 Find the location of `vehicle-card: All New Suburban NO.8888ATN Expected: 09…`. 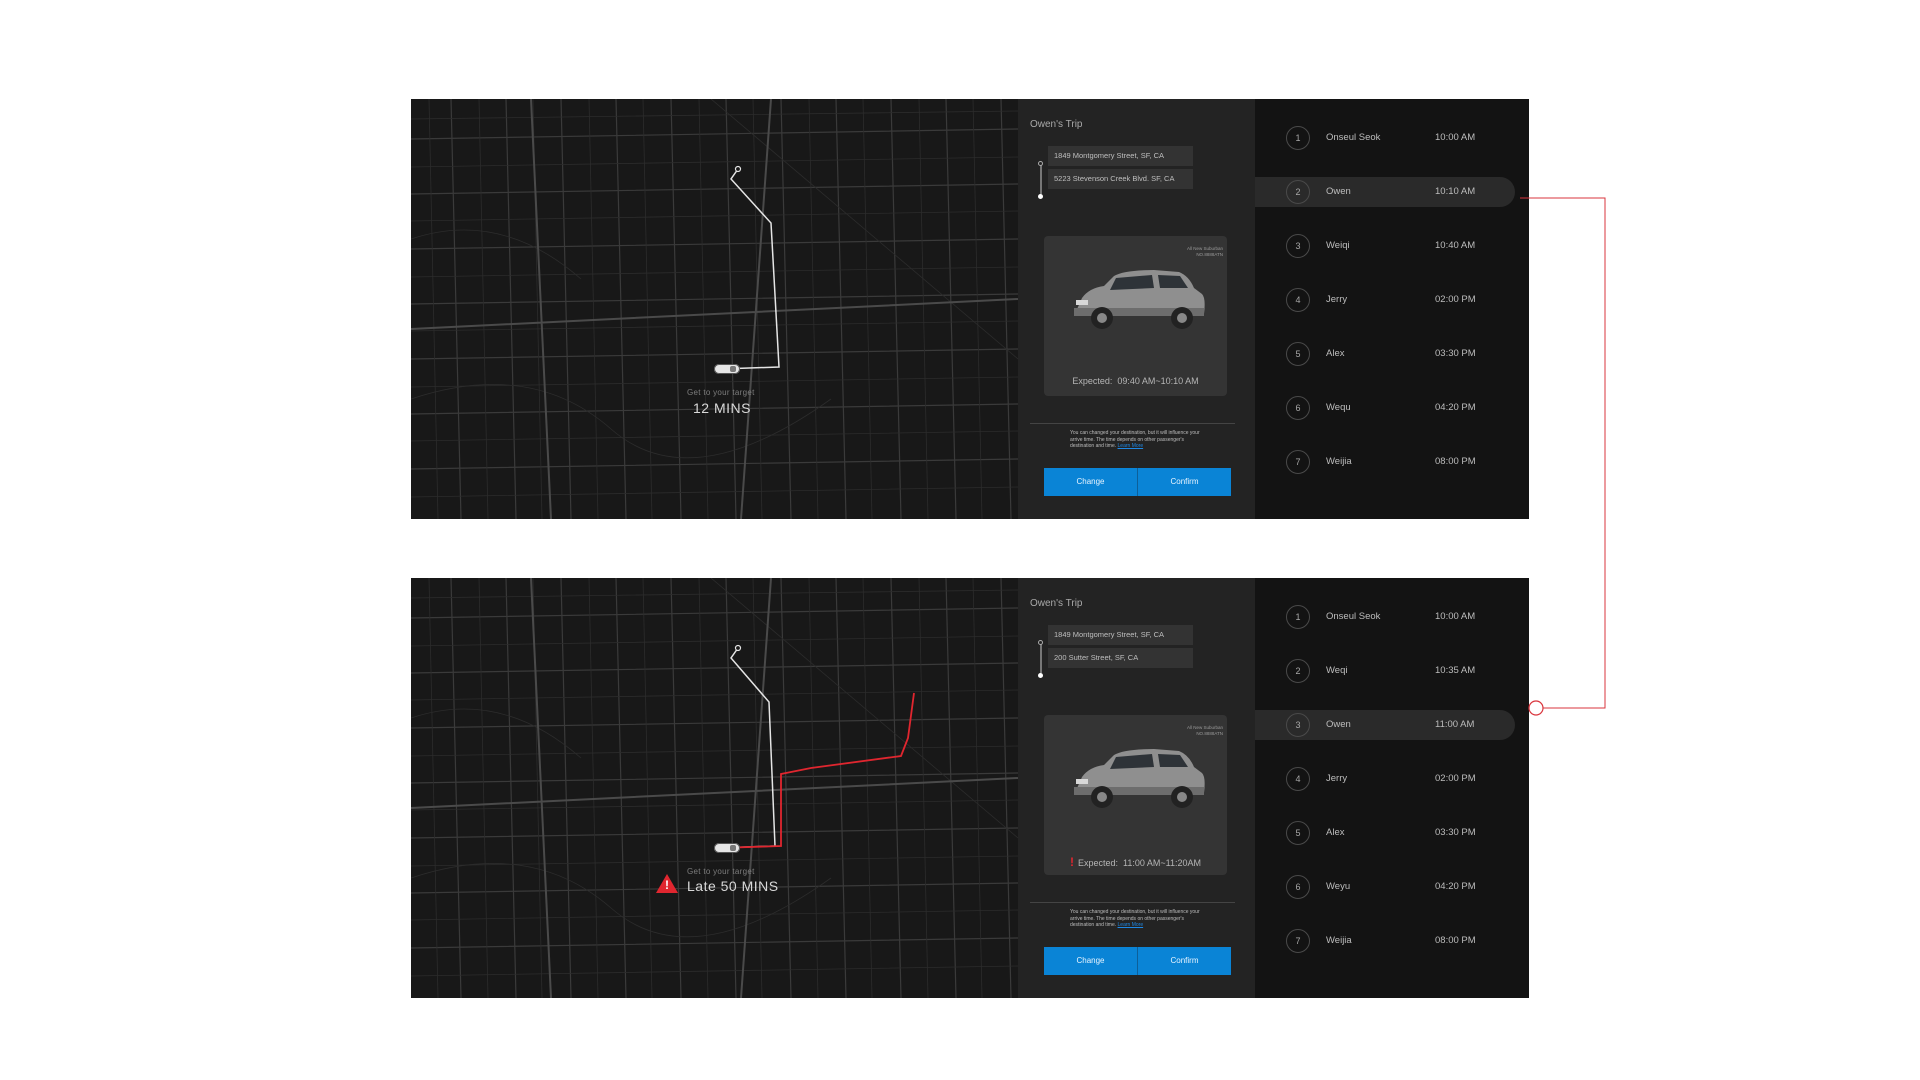

vehicle-card: All New Suburban NO.8888ATN Expected: 09… is located at coordinates (1135, 316).